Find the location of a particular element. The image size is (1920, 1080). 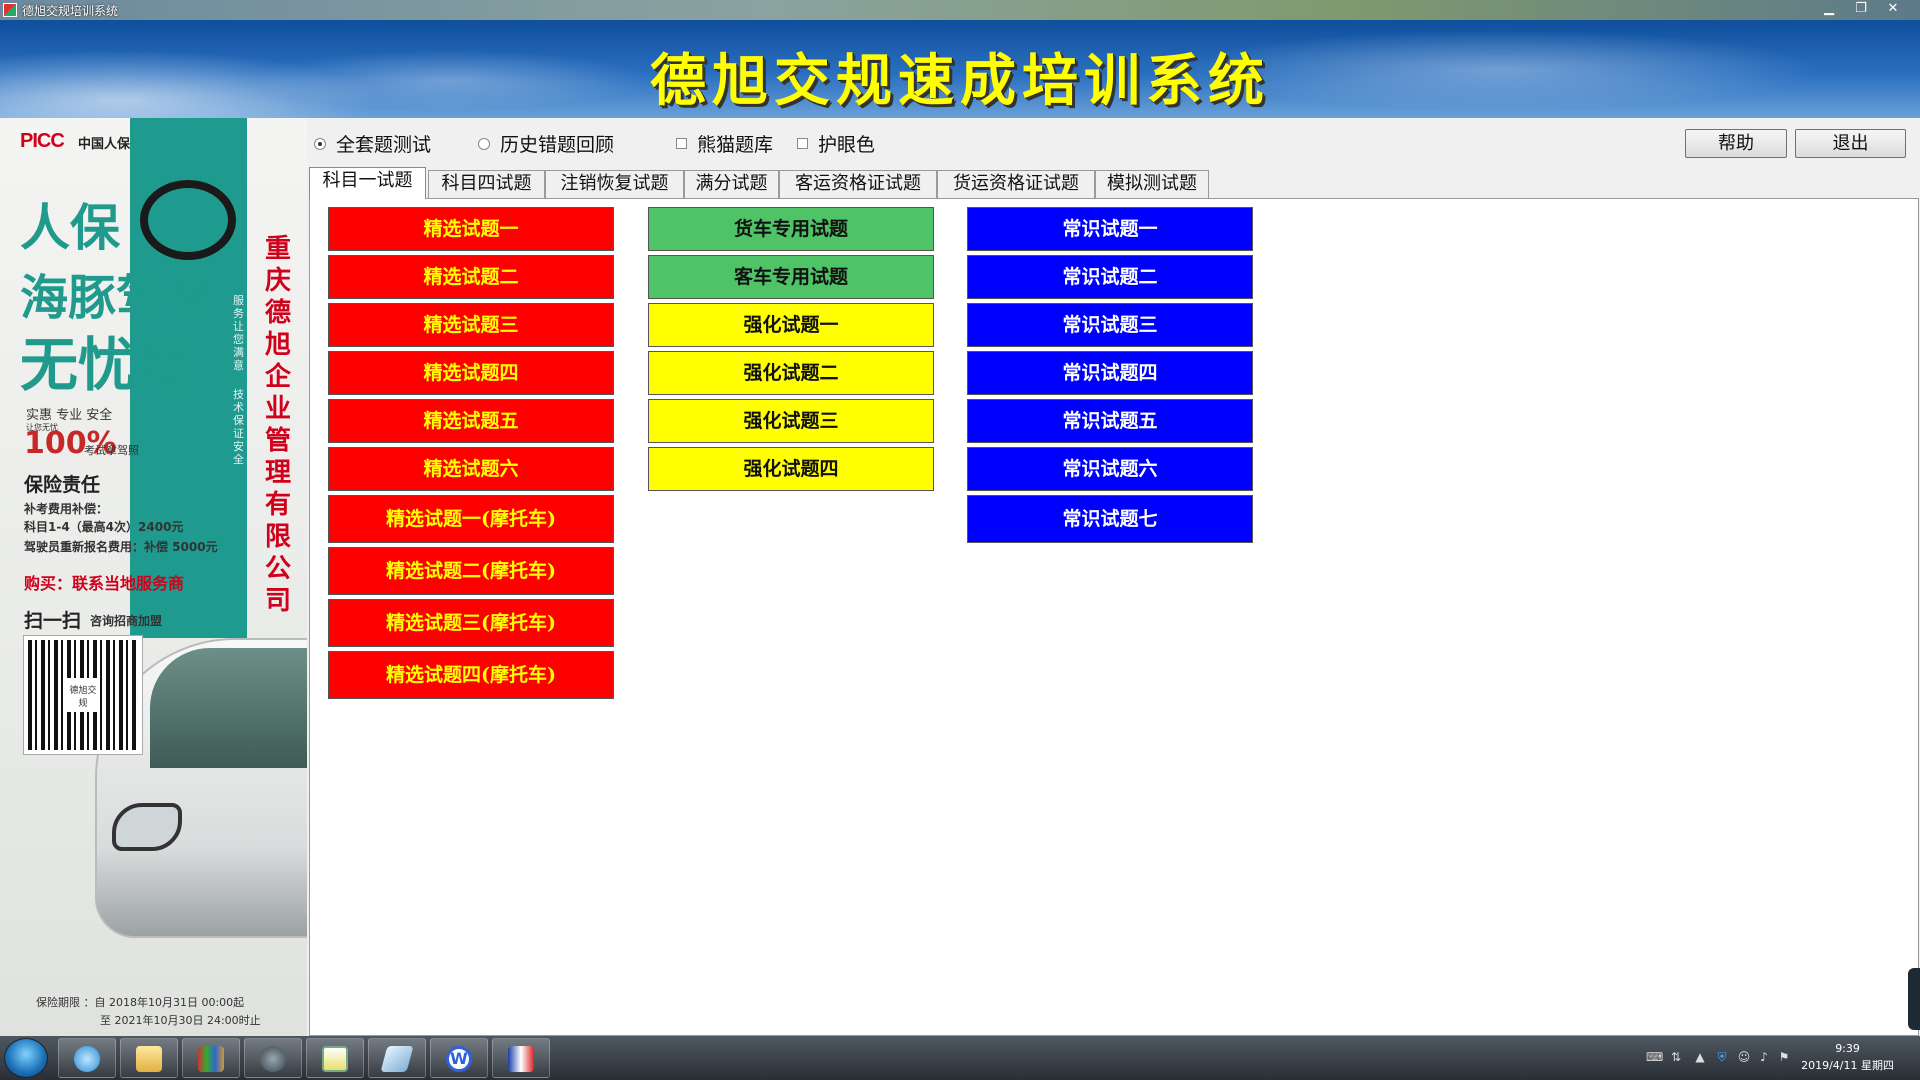

question-set-button: 常识试题四 is located at coordinates (1110, 373).